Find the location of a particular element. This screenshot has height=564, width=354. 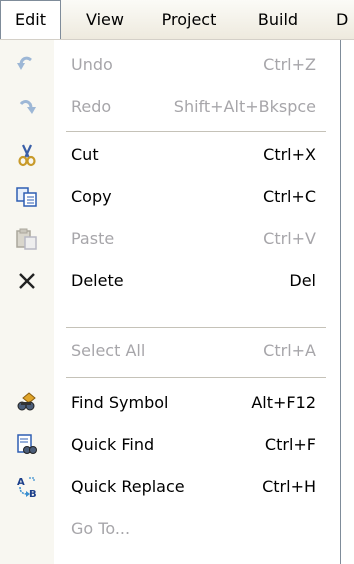

menu-item-cut: Cut Ctrl+X is located at coordinates (170, 155).